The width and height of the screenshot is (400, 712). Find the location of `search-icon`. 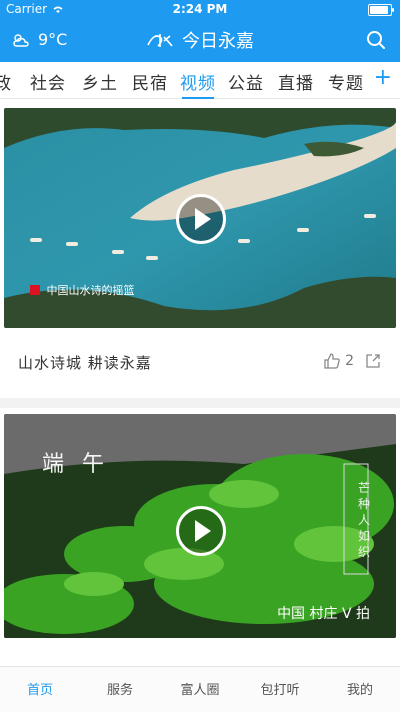

search-icon is located at coordinates (376, 40).